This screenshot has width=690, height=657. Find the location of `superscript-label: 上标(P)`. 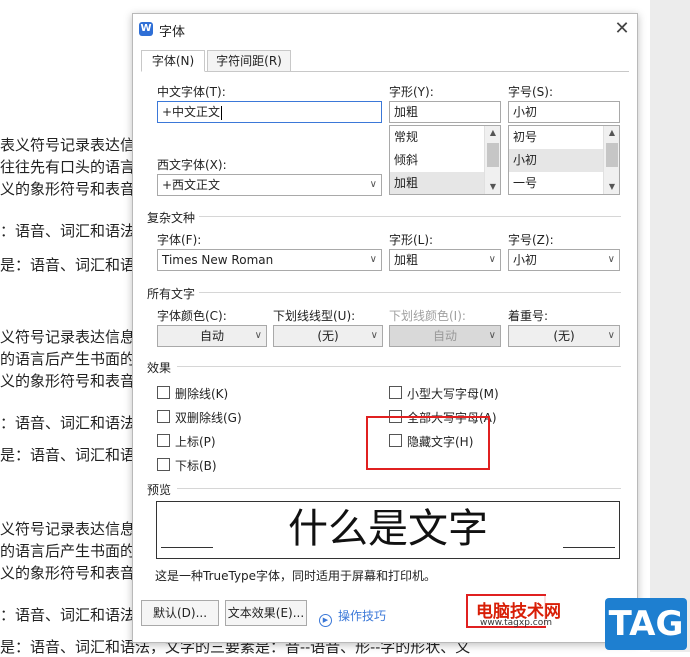

superscript-label: 上标(P) is located at coordinates (195, 442).